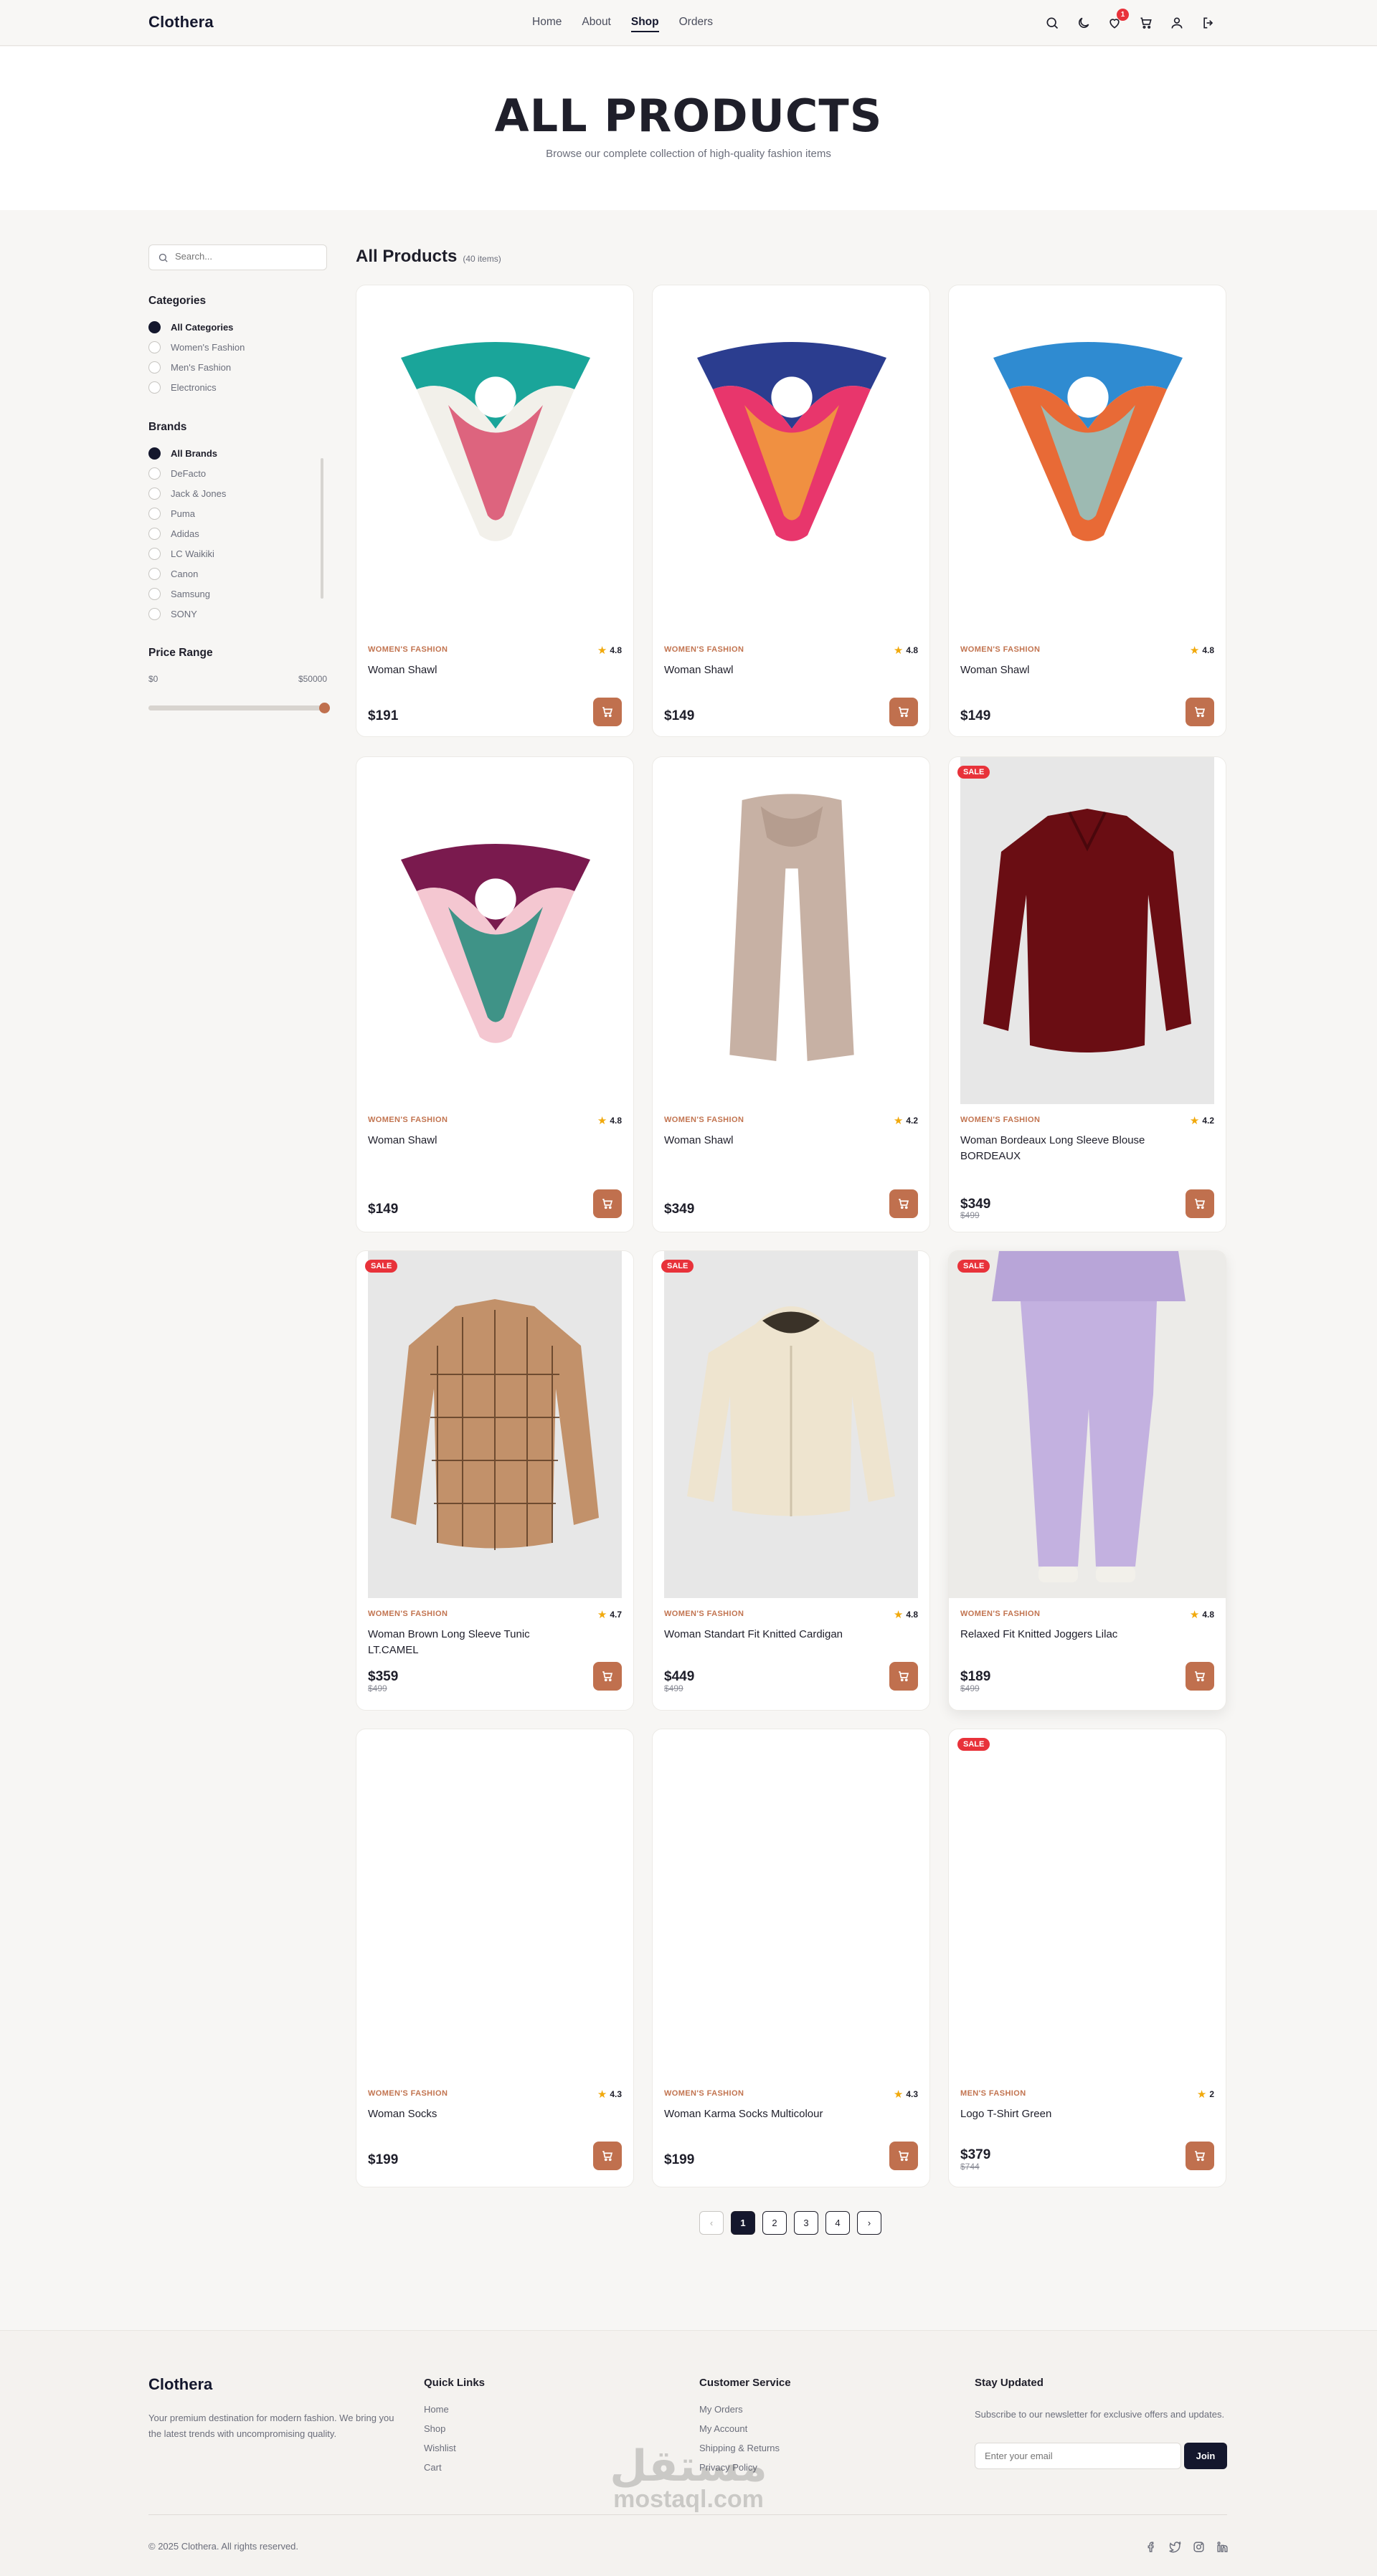  What do you see at coordinates (745, 2429) in the screenshot?
I see `footer-link-my-account: My Account` at bounding box center [745, 2429].